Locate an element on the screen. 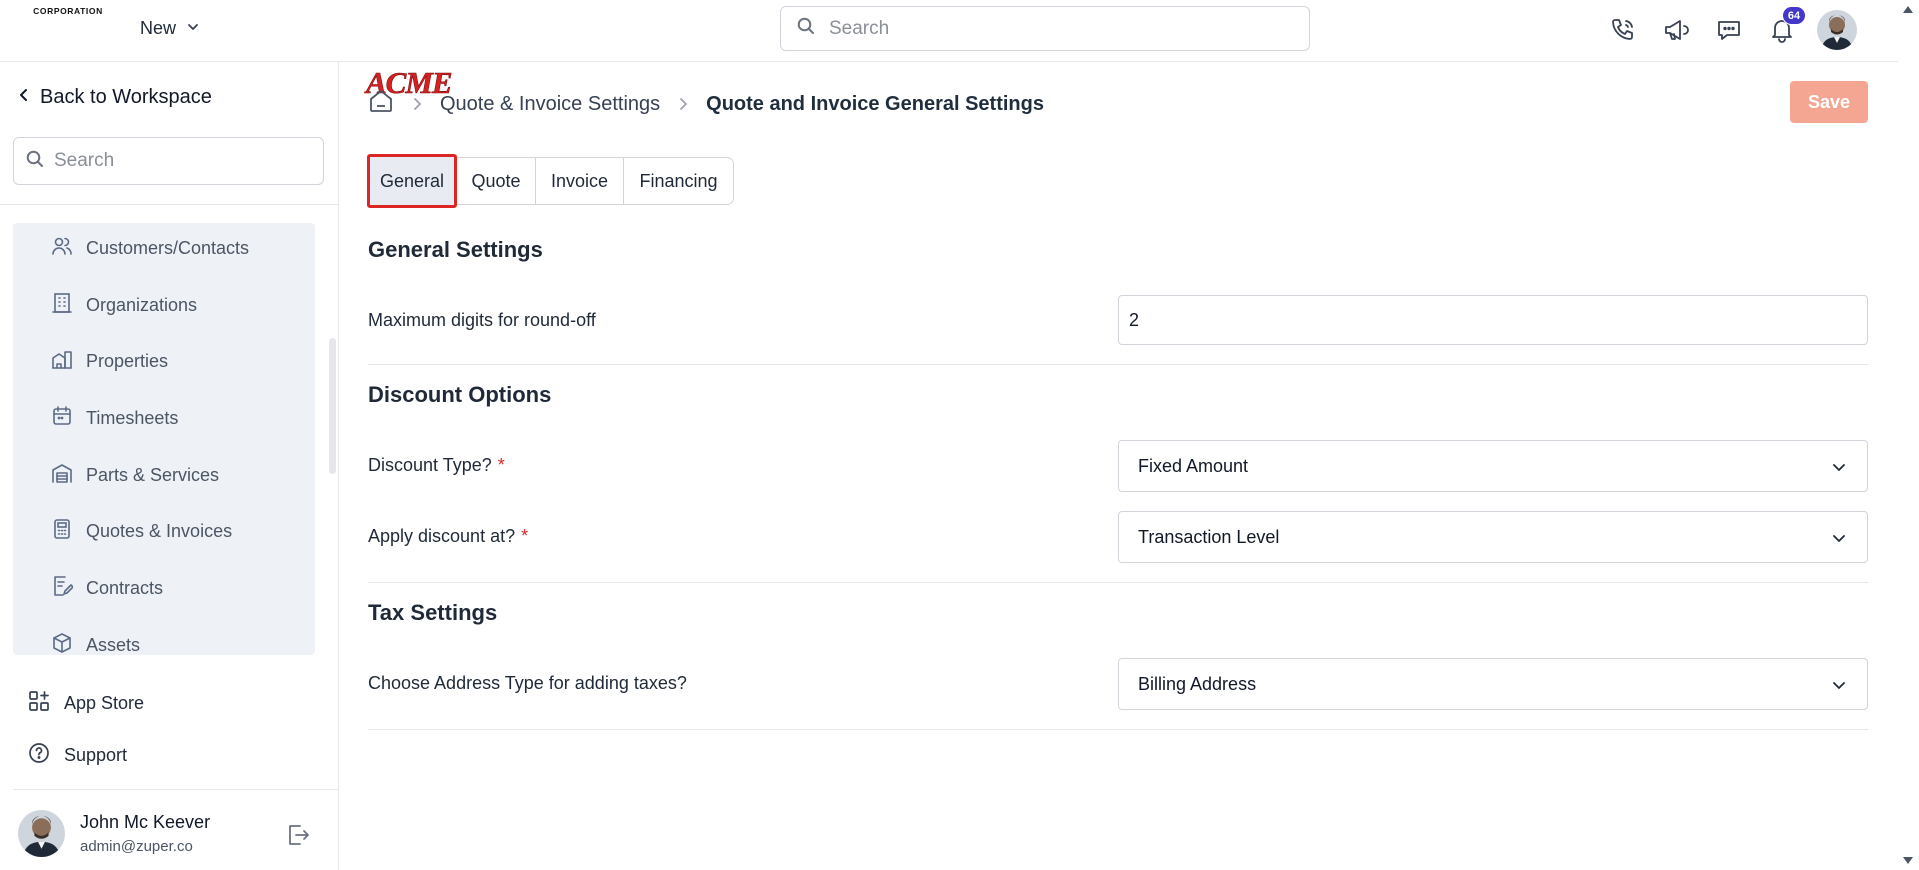 Image resolution: width=1919 pixels, height=870 pixels. sidebar-item-organizations: Organizations is located at coordinates (124, 305).